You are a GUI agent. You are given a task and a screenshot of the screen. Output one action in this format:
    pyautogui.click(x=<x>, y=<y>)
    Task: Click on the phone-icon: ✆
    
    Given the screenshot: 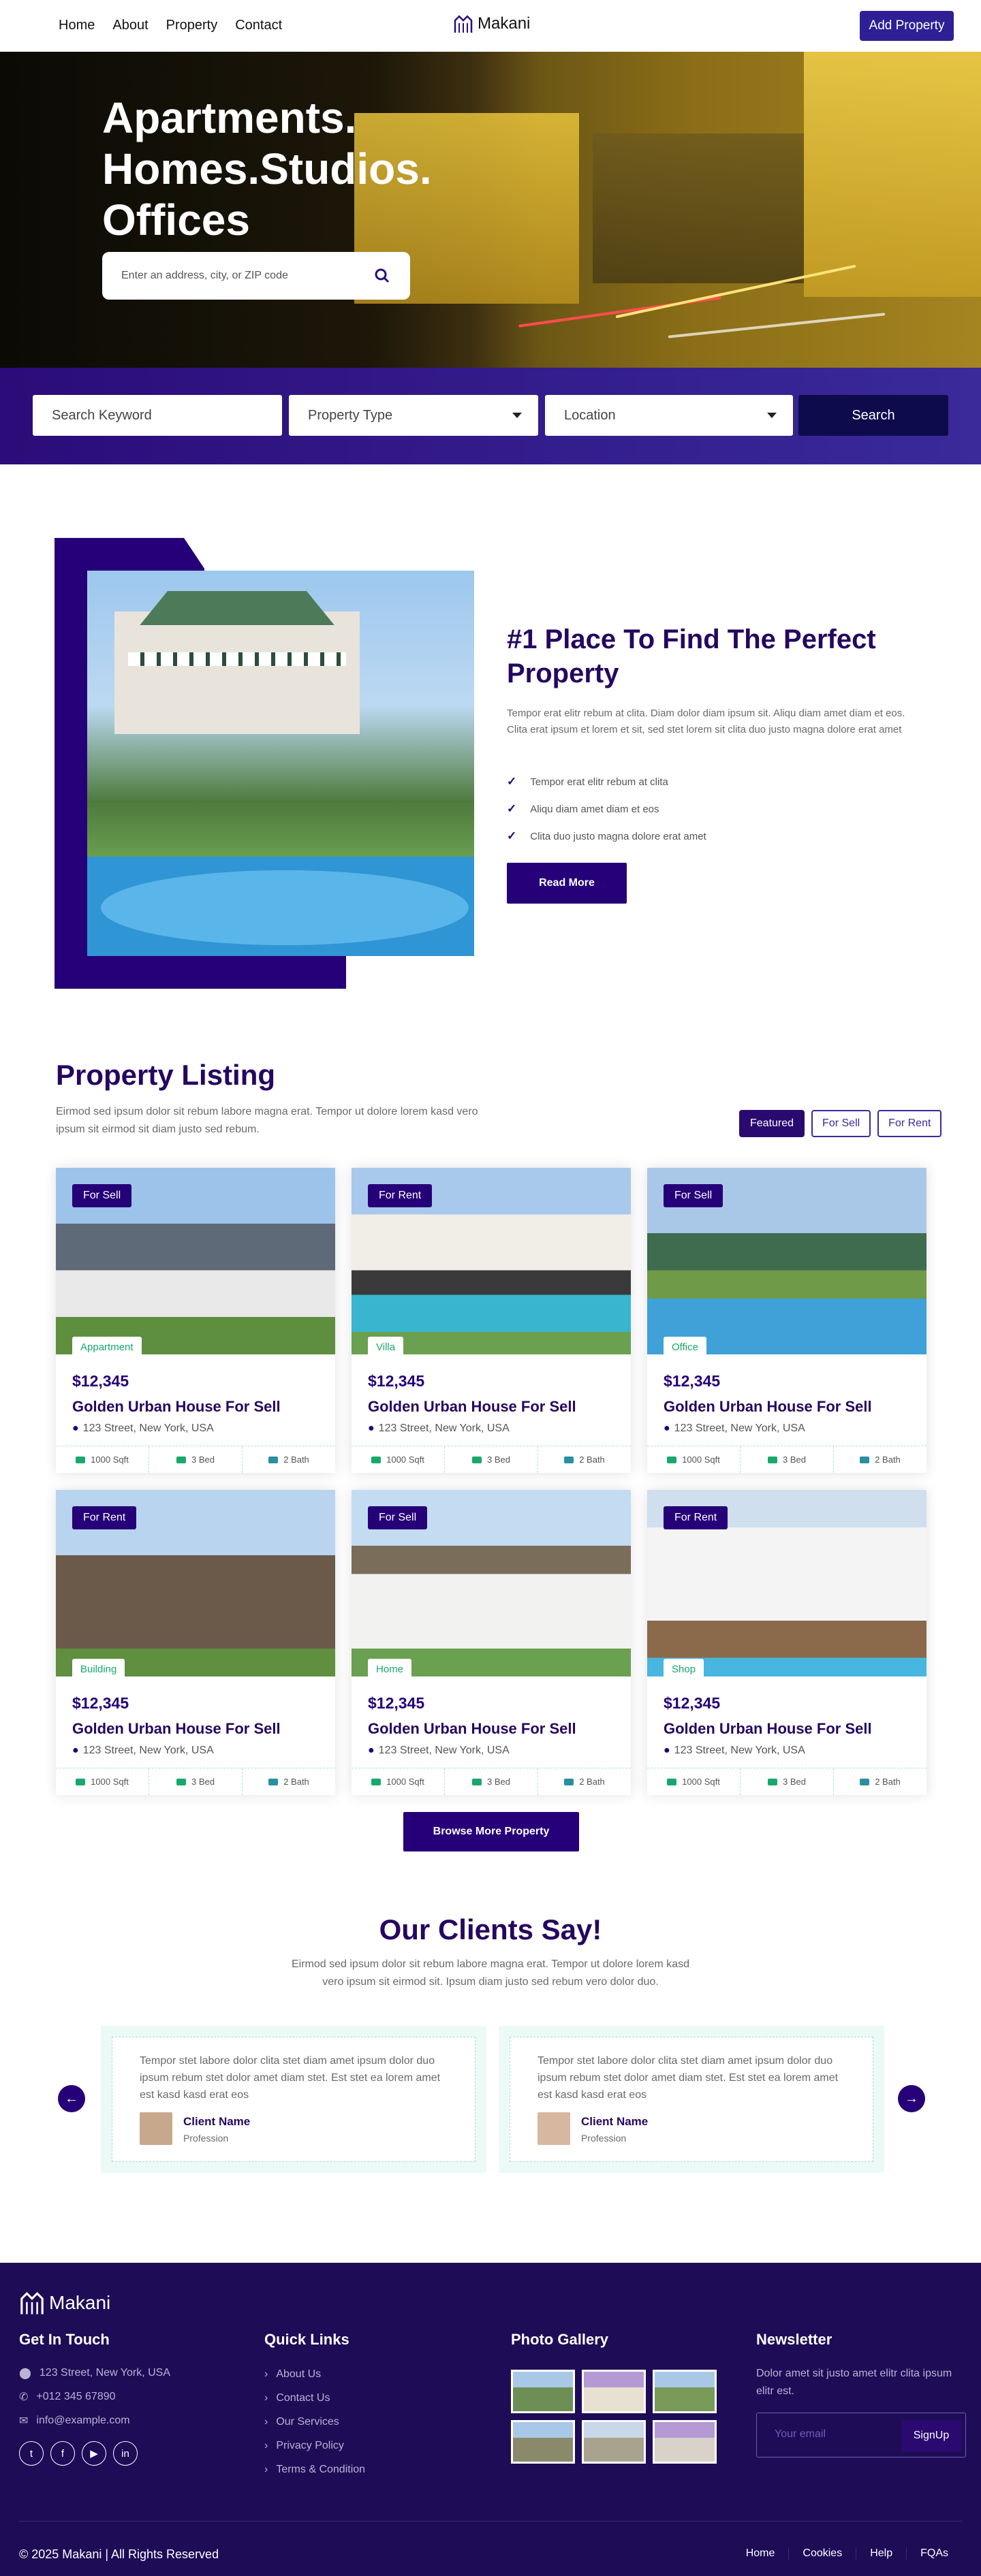 What is the action you would take?
    pyautogui.click(x=24, y=2397)
    